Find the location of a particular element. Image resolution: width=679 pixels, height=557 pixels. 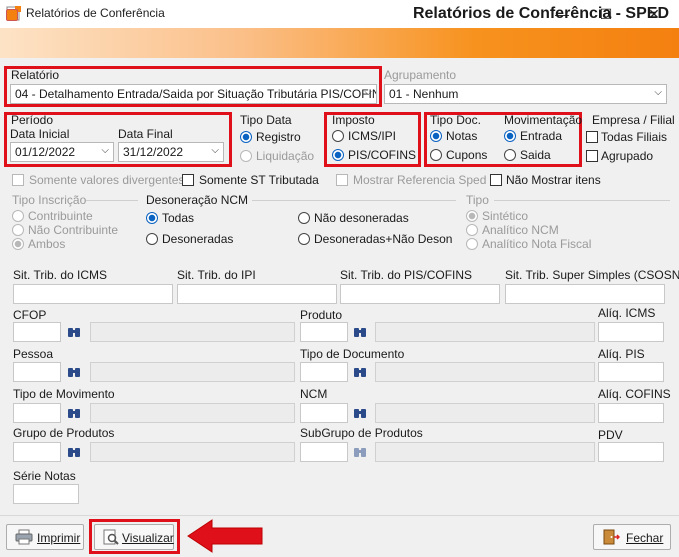

desoneradas-radio is located at coordinates (152, 239).